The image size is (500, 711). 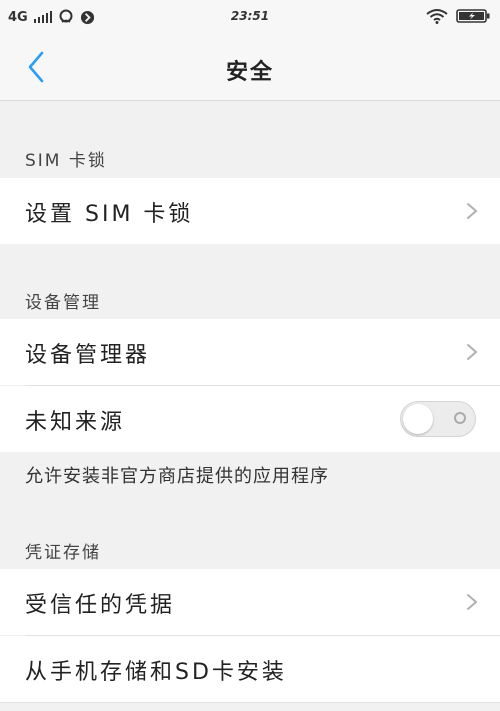 I want to click on row-set-sim-lock: 设置 SIM 卡锁, so click(x=250, y=211).